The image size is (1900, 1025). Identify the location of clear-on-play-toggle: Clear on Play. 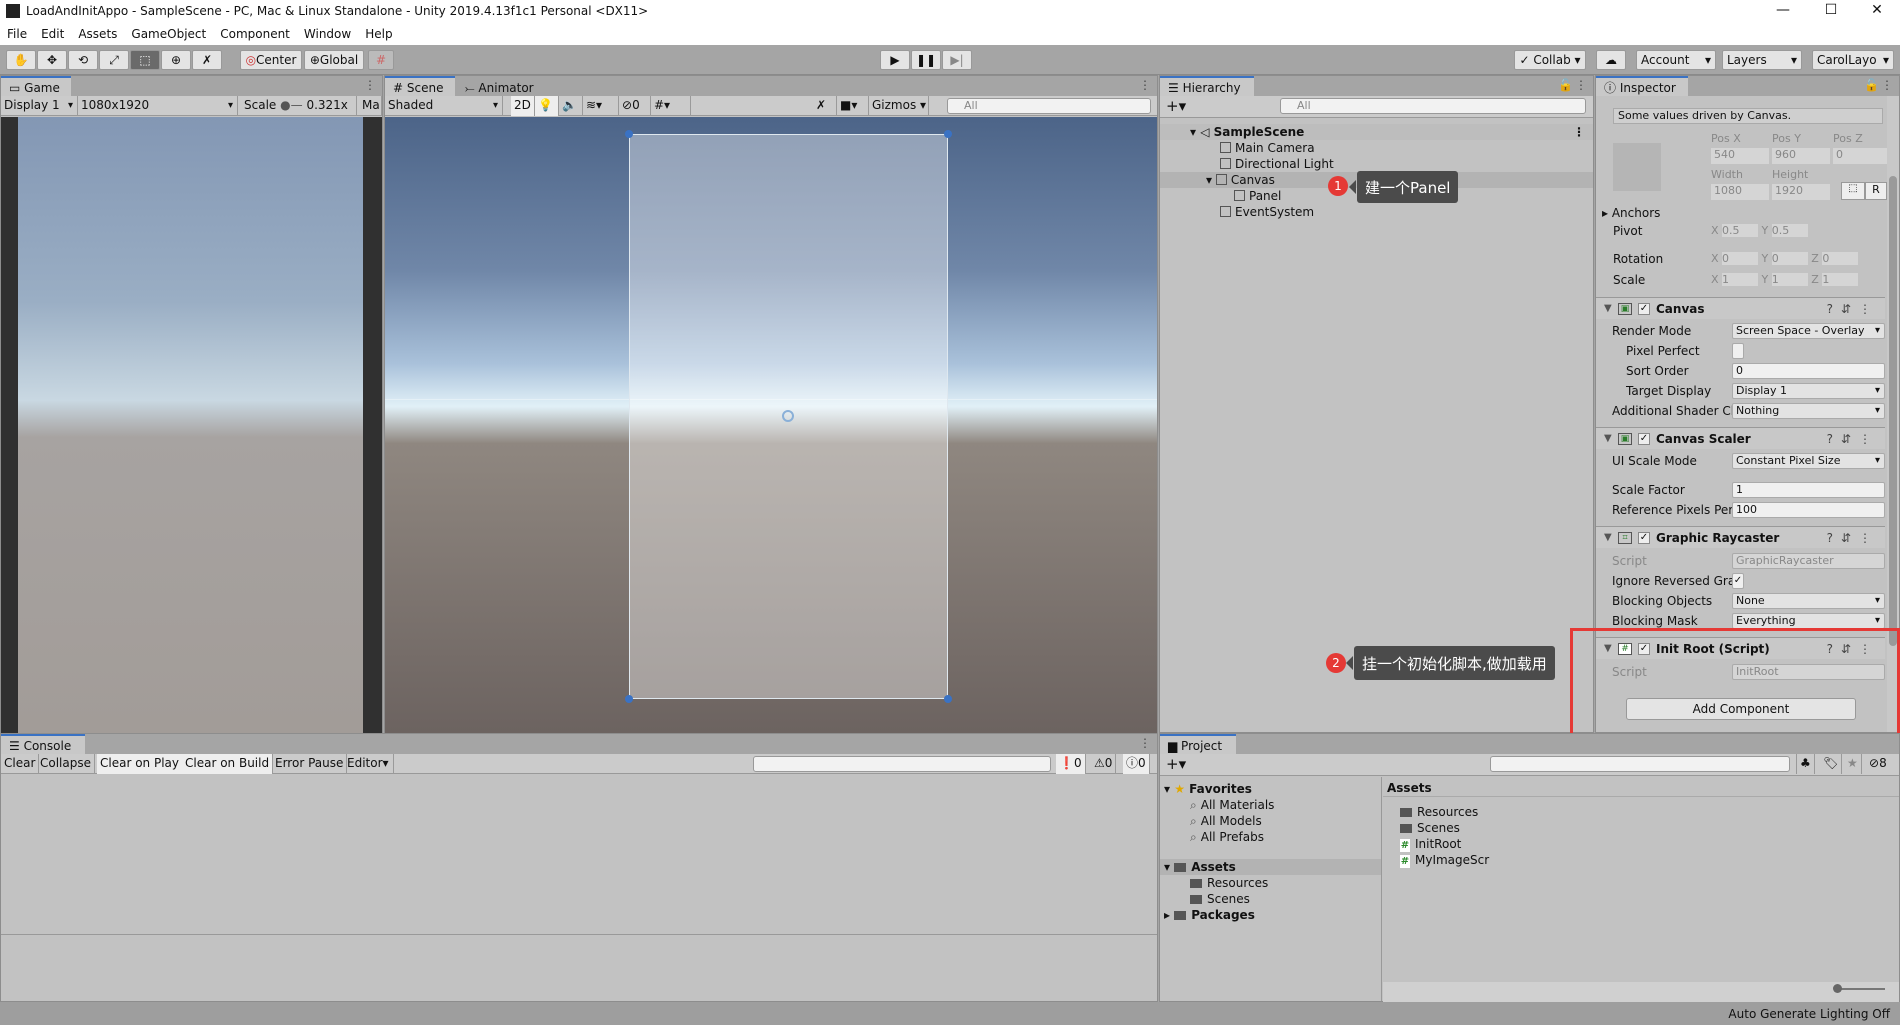
(140, 764).